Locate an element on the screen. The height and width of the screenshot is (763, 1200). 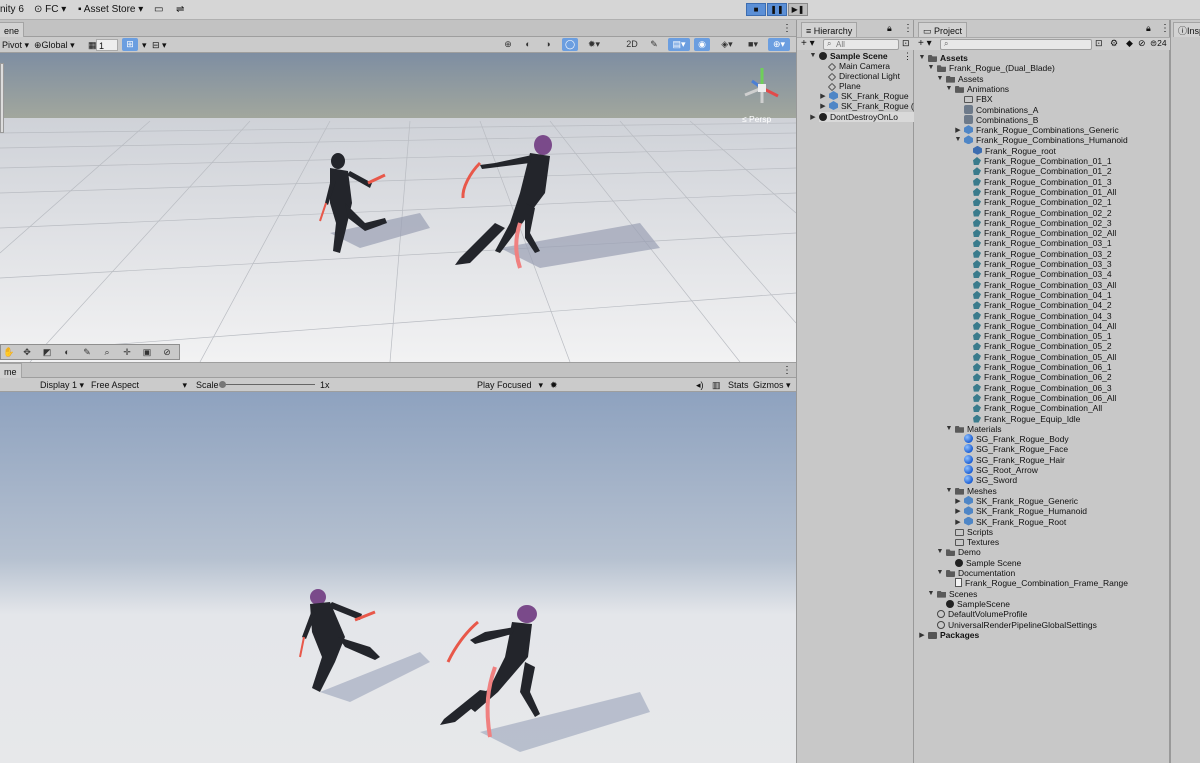
layers-icon: ◈▾ is located at coordinates (727, 44).